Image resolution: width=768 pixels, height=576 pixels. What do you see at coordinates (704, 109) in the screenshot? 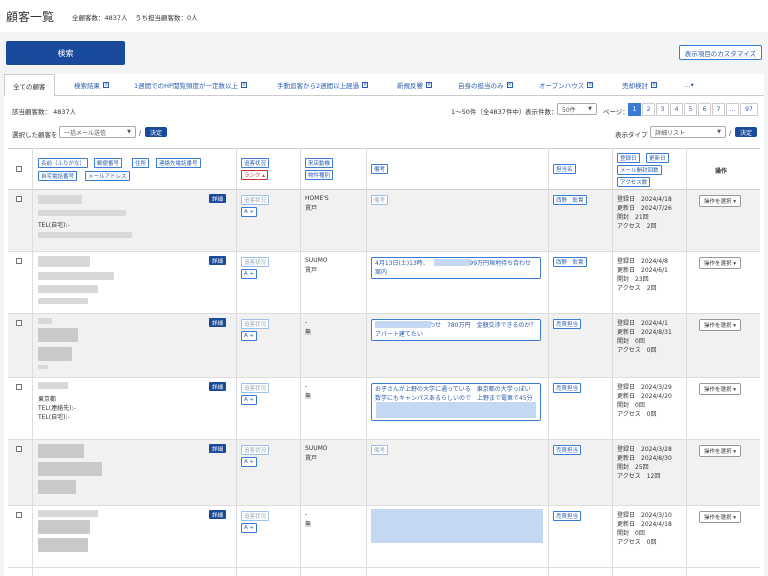
I see `page-6: 6` at bounding box center [704, 109].